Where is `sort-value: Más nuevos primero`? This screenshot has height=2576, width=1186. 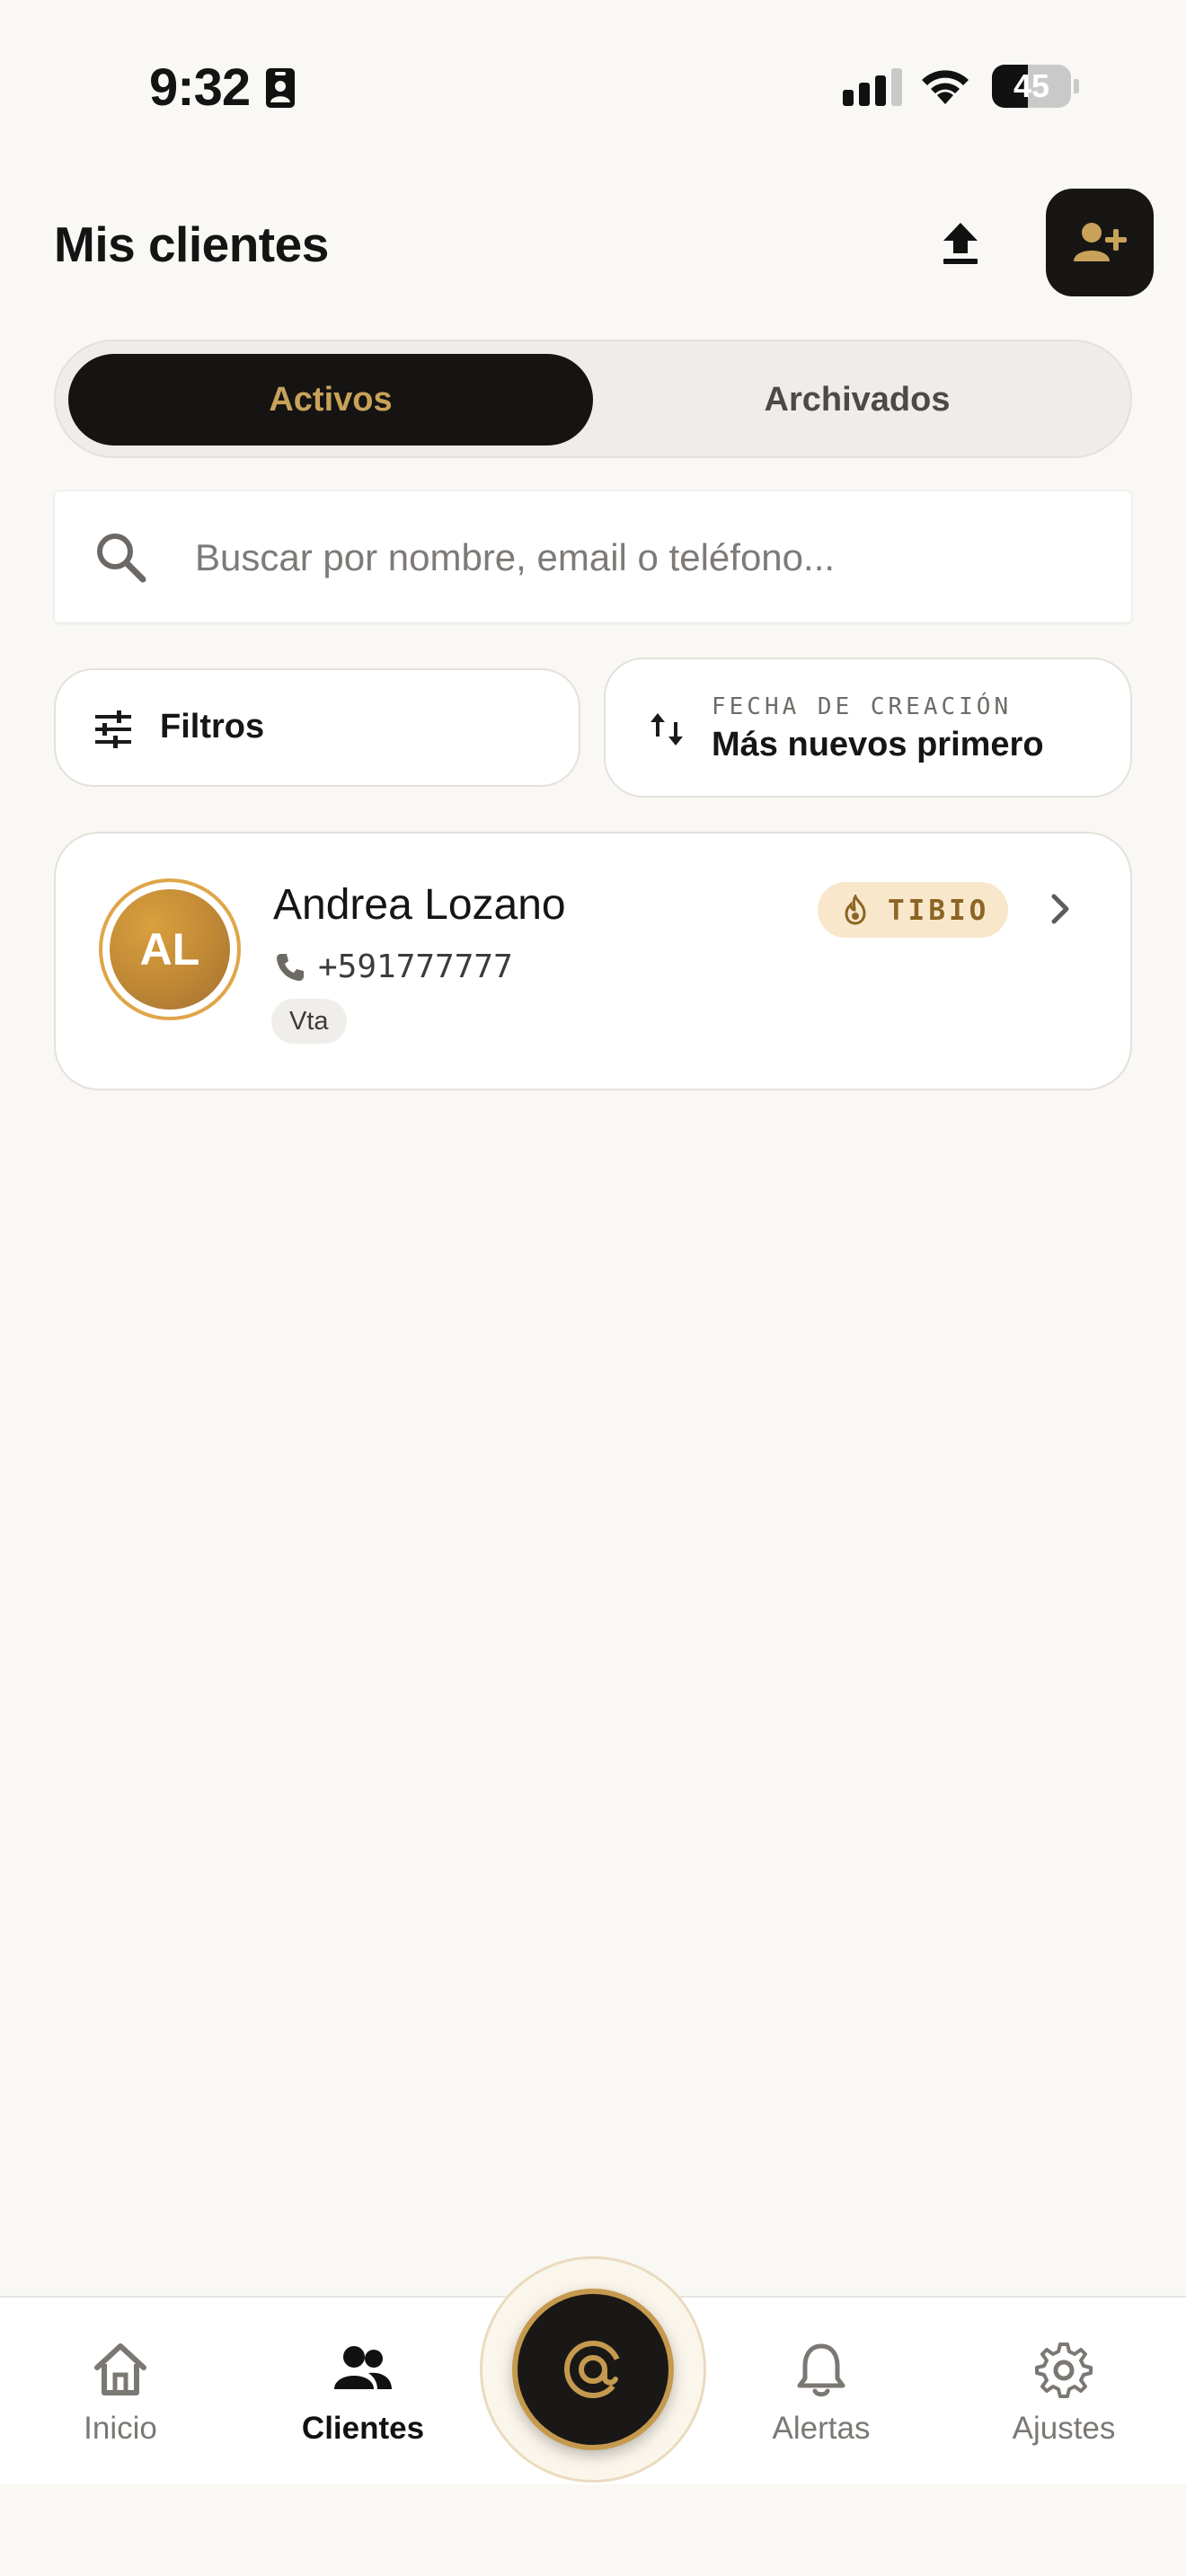 sort-value: Más nuevos primero is located at coordinates (878, 744).